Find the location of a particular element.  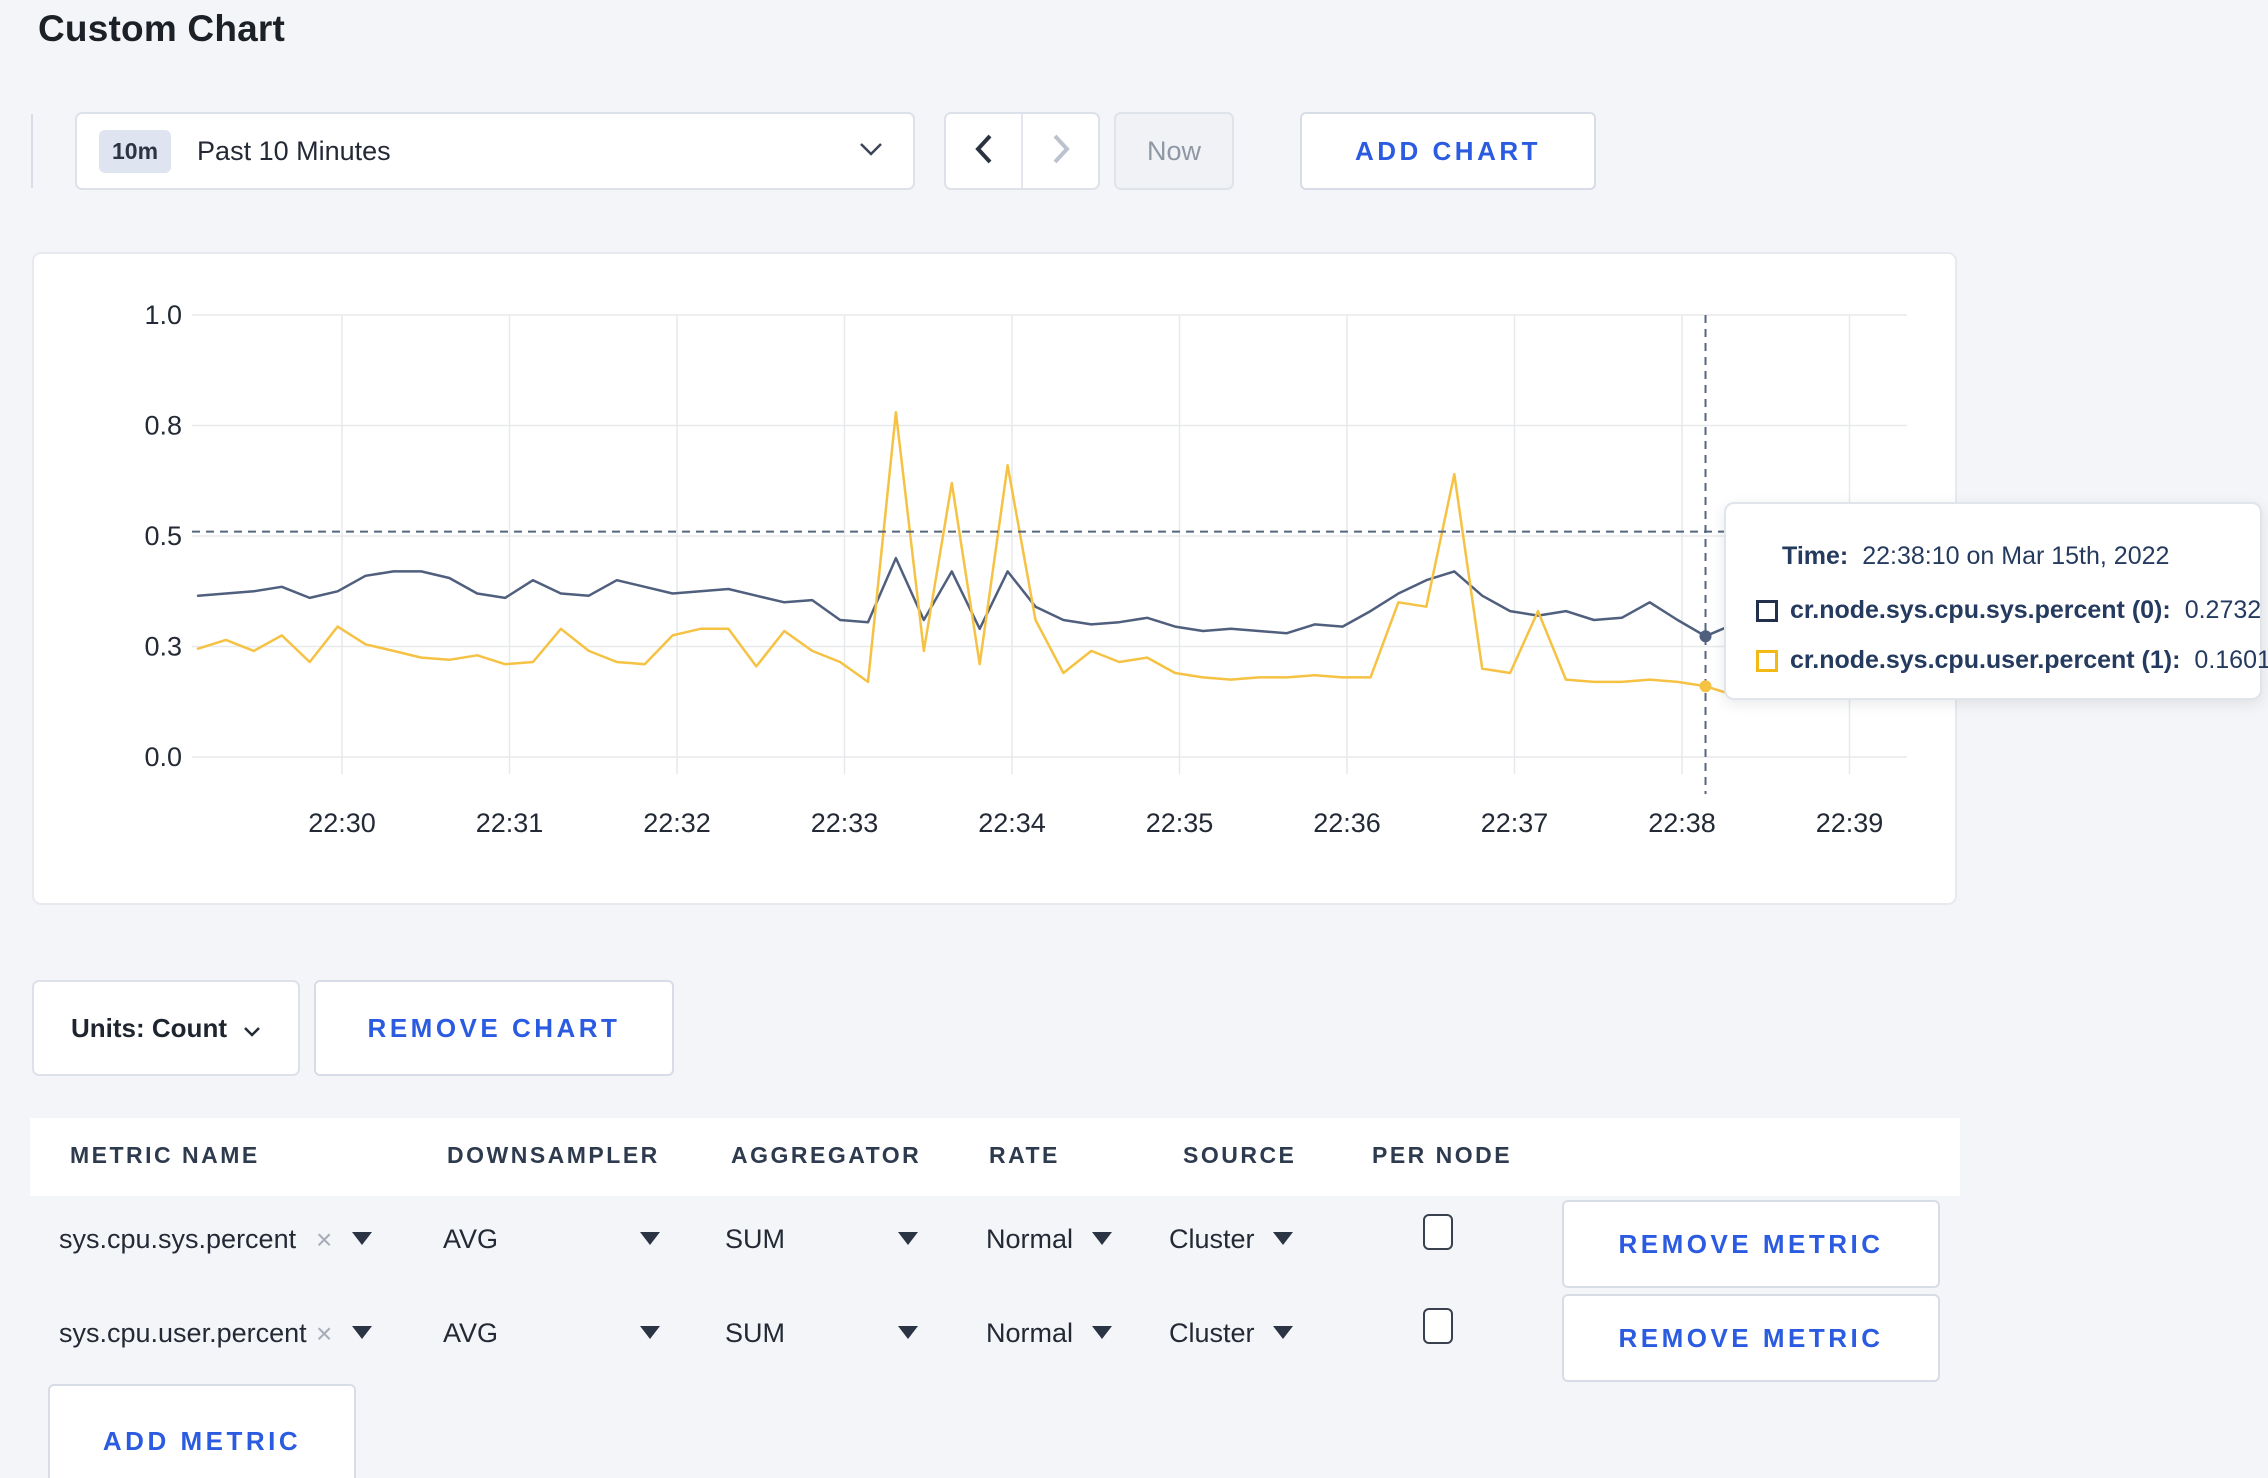

prev-time-button is located at coordinates (984, 151).